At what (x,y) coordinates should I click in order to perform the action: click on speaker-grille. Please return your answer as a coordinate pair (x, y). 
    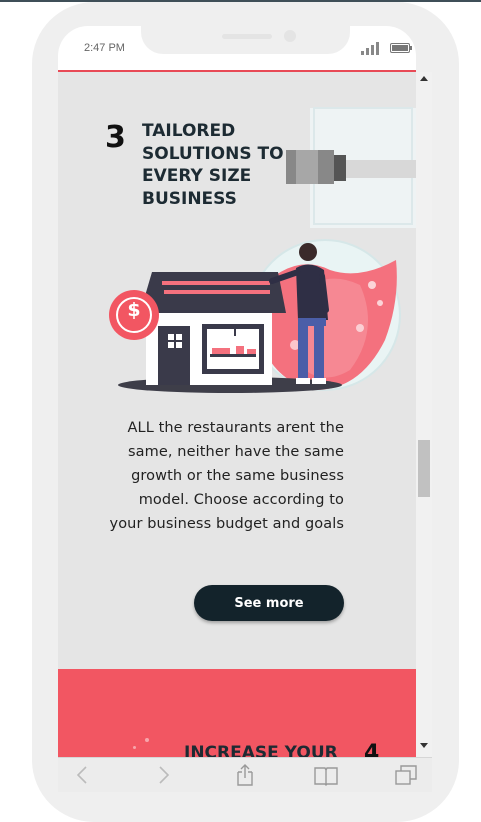
    Looking at the image, I should click on (247, 36).